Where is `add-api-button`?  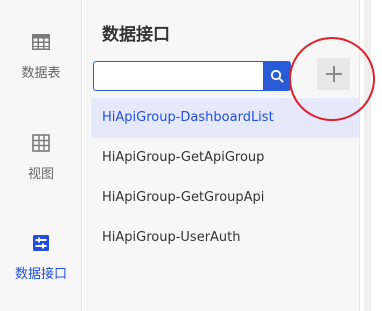
add-api-button is located at coordinates (333, 74).